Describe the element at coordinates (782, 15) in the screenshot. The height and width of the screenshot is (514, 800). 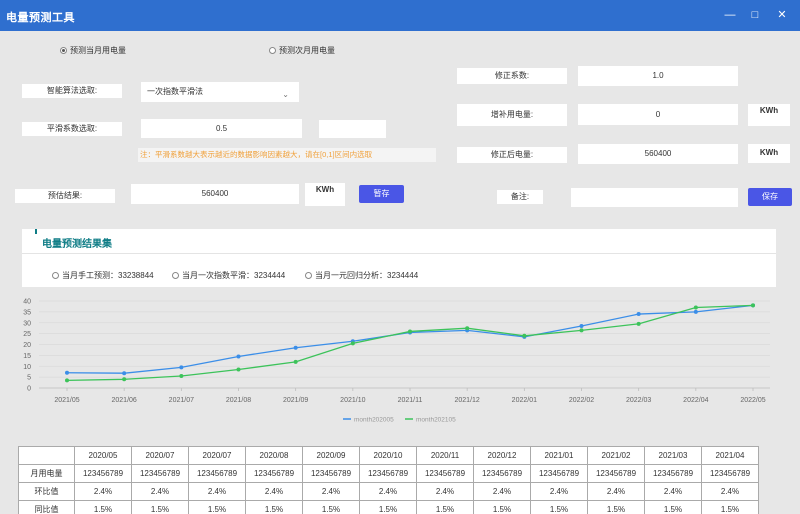
I see `close-icon: ✕` at that location.